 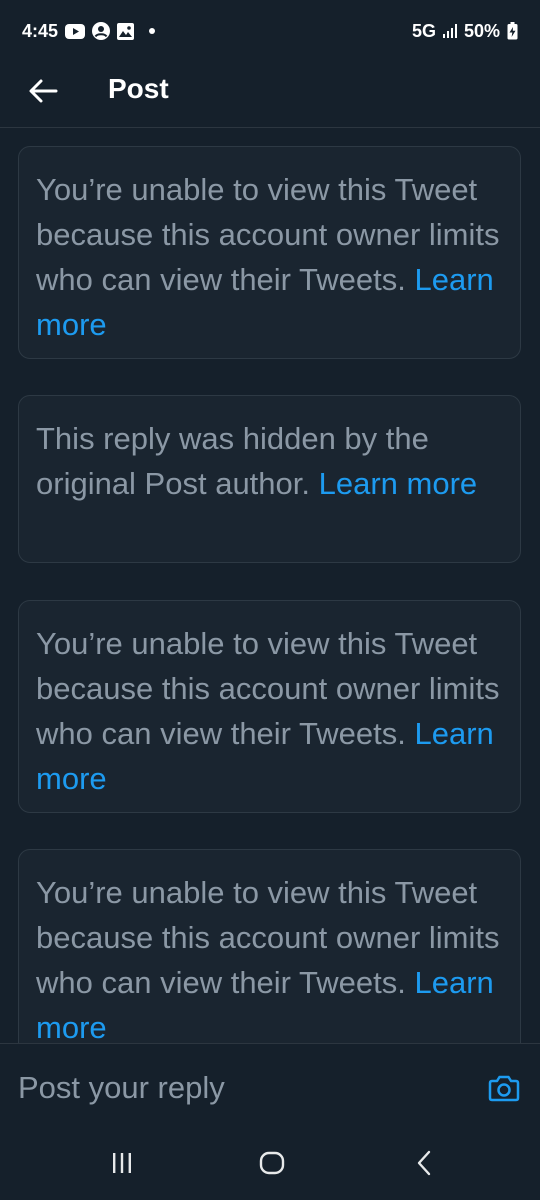 What do you see at coordinates (40, 30) in the screenshot?
I see `status-time: 4:45` at bounding box center [40, 30].